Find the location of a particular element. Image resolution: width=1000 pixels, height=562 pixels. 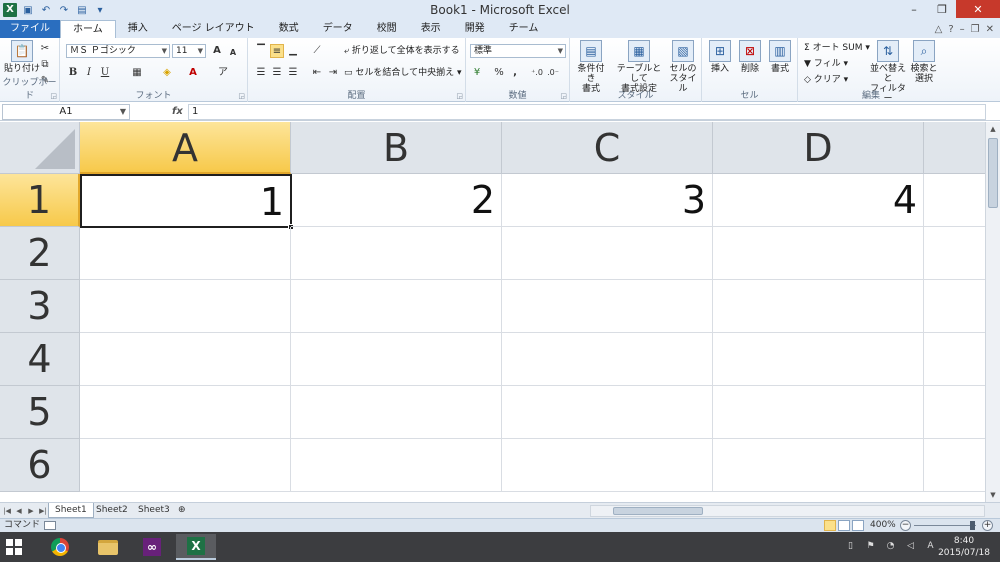

cell-d2 is located at coordinates (818, 253).